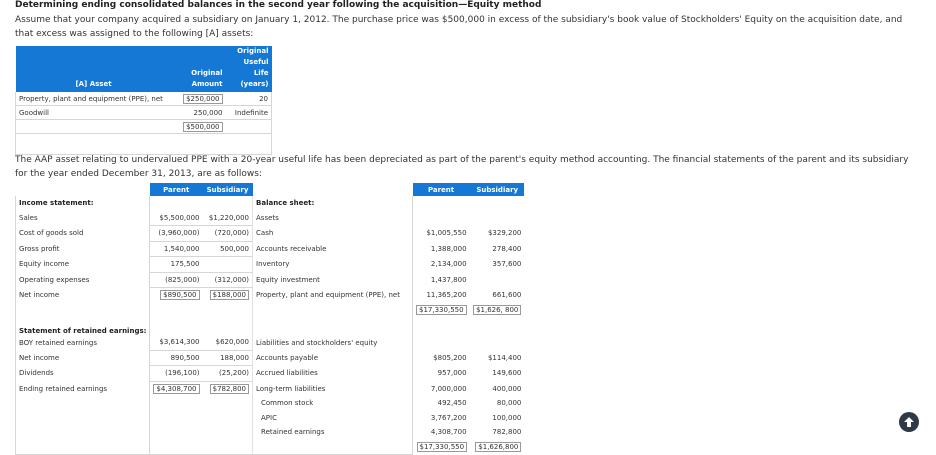 The height and width of the screenshot is (455, 936). What do you see at coordinates (333, 358) in the screenshot?
I see `table-cell: Accounts payable` at bounding box center [333, 358].